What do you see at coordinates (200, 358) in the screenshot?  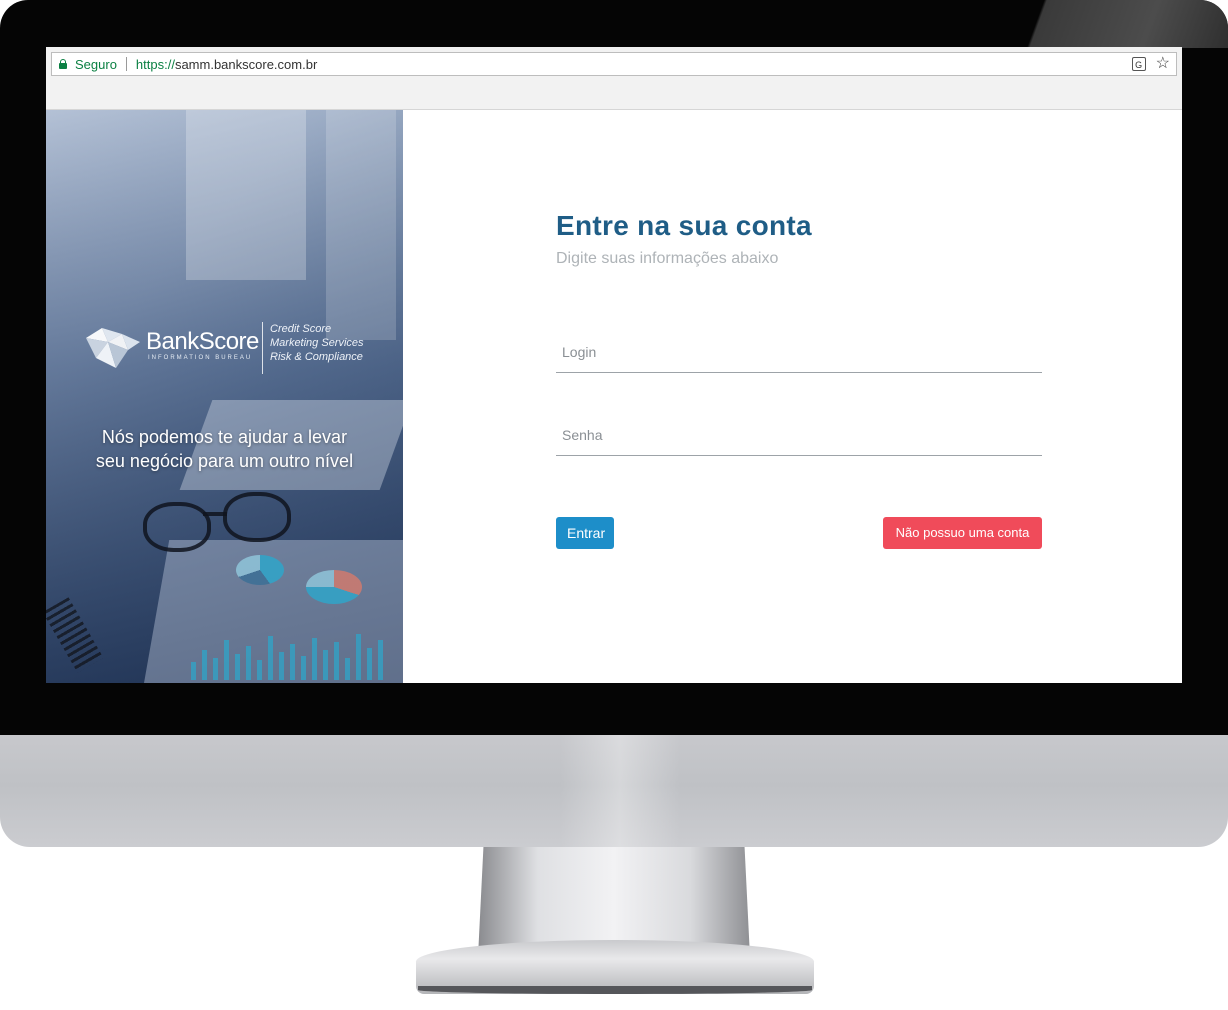 I see `brand-subname: INFORMATION BUREAU` at bounding box center [200, 358].